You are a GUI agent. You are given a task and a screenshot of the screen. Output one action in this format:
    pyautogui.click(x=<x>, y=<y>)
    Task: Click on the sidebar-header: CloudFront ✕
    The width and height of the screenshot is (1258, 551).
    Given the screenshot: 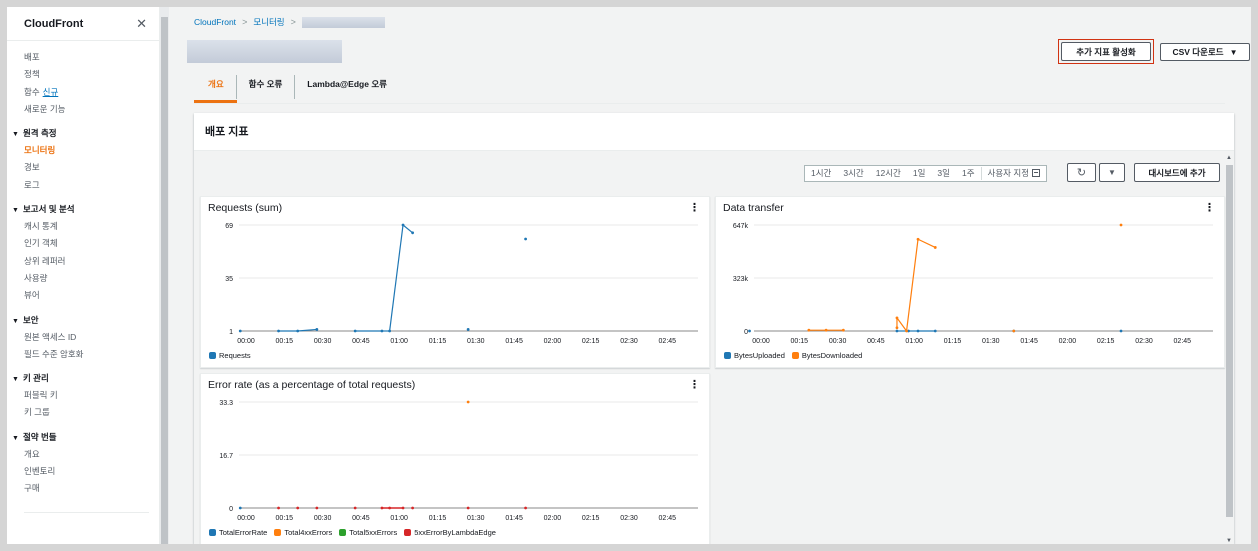 What is the action you would take?
    pyautogui.click(x=83, y=24)
    